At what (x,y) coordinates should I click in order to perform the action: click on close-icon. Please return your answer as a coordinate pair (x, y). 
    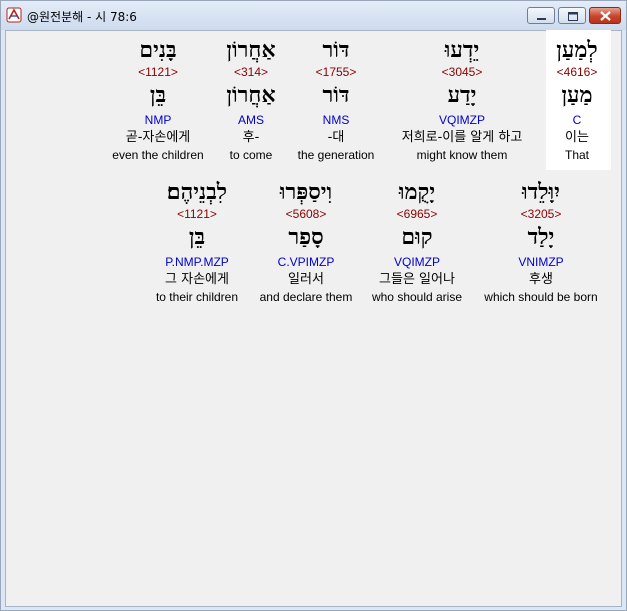
    Looking at the image, I should click on (605, 16).